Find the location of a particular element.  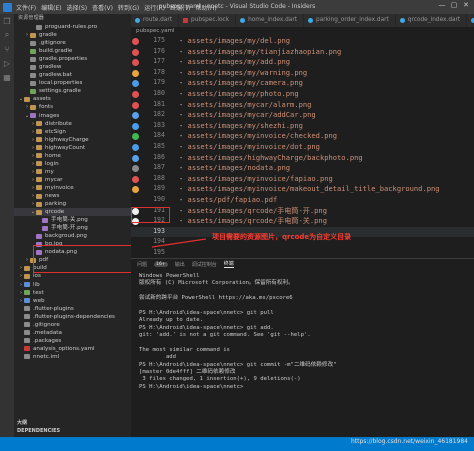

explorer-icon: ❐ is located at coordinates (7, 21).